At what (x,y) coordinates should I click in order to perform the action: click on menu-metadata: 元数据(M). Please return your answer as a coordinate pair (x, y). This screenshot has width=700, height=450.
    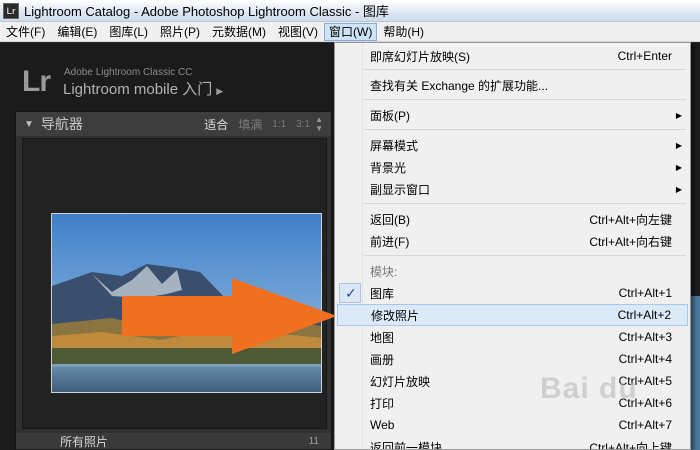
    Looking at the image, I should click on (239, 32).